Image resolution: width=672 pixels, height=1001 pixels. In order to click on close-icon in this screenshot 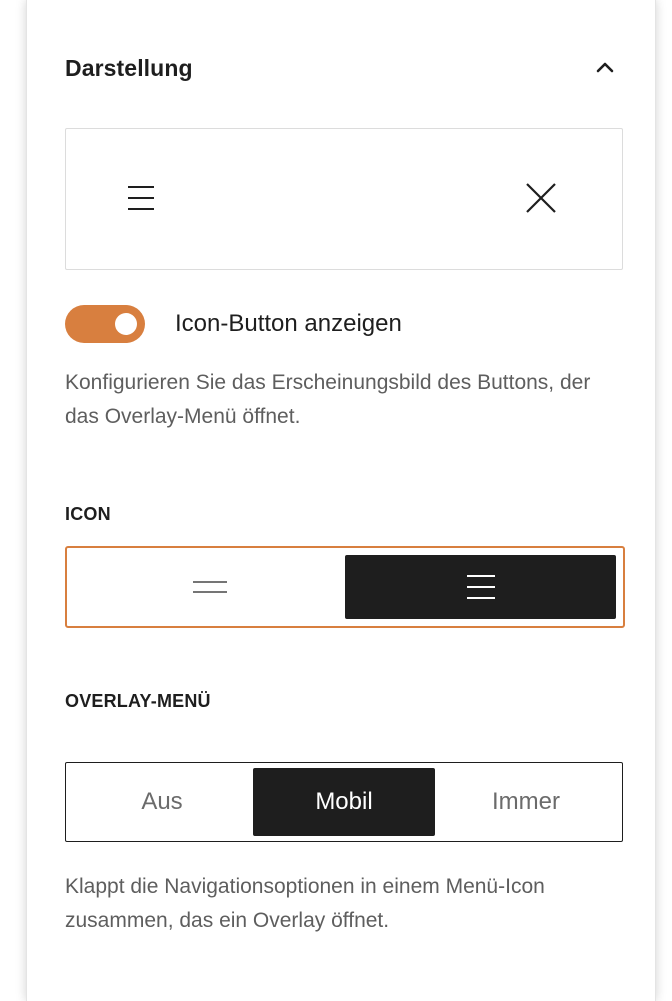, I will do `click(541, 198)`.